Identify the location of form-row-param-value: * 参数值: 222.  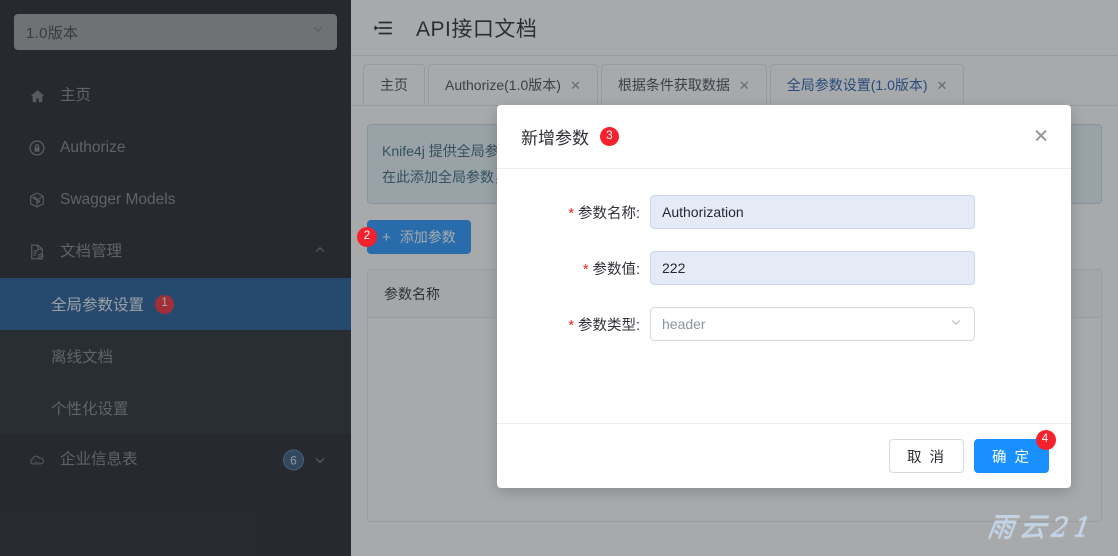
(784, 268).